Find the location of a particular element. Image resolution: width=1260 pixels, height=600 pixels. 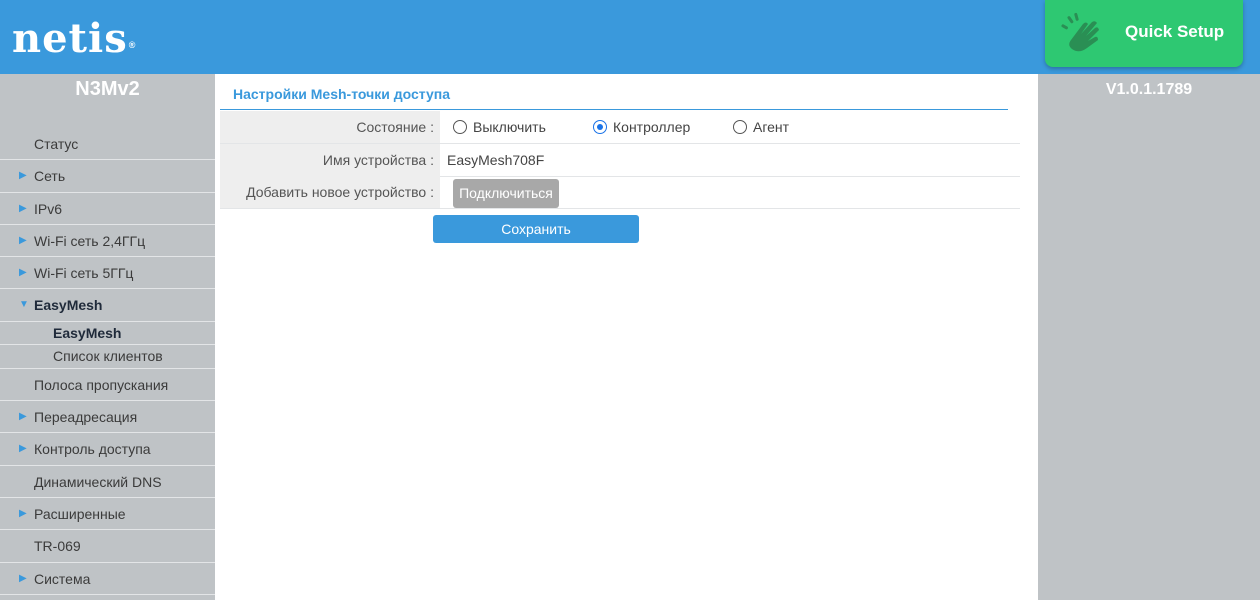

firmware-version: V1.0.1.1789 is located at coordinates (1149, 89).